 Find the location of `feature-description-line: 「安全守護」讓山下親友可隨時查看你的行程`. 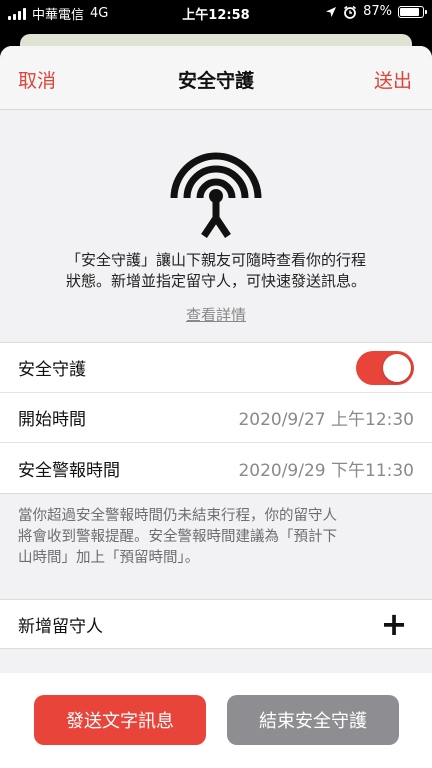

feature-description-line: 「安全守護」讓山下親友可隨時查看你的行程 is located at coordinates (215, 260).